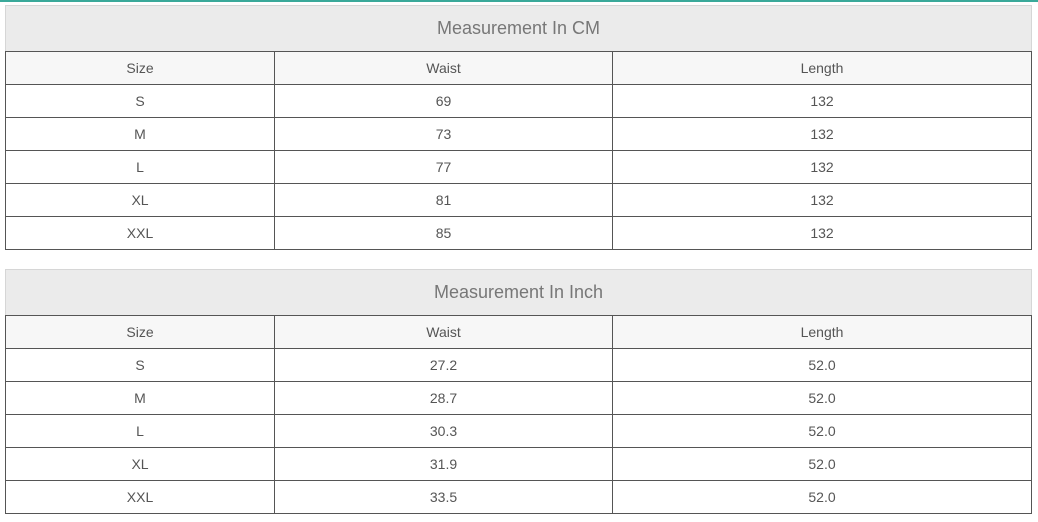 This screenshot has height=522, width=1038. I want to click on table-row: M 28.7 52.0, so click(519, 398).